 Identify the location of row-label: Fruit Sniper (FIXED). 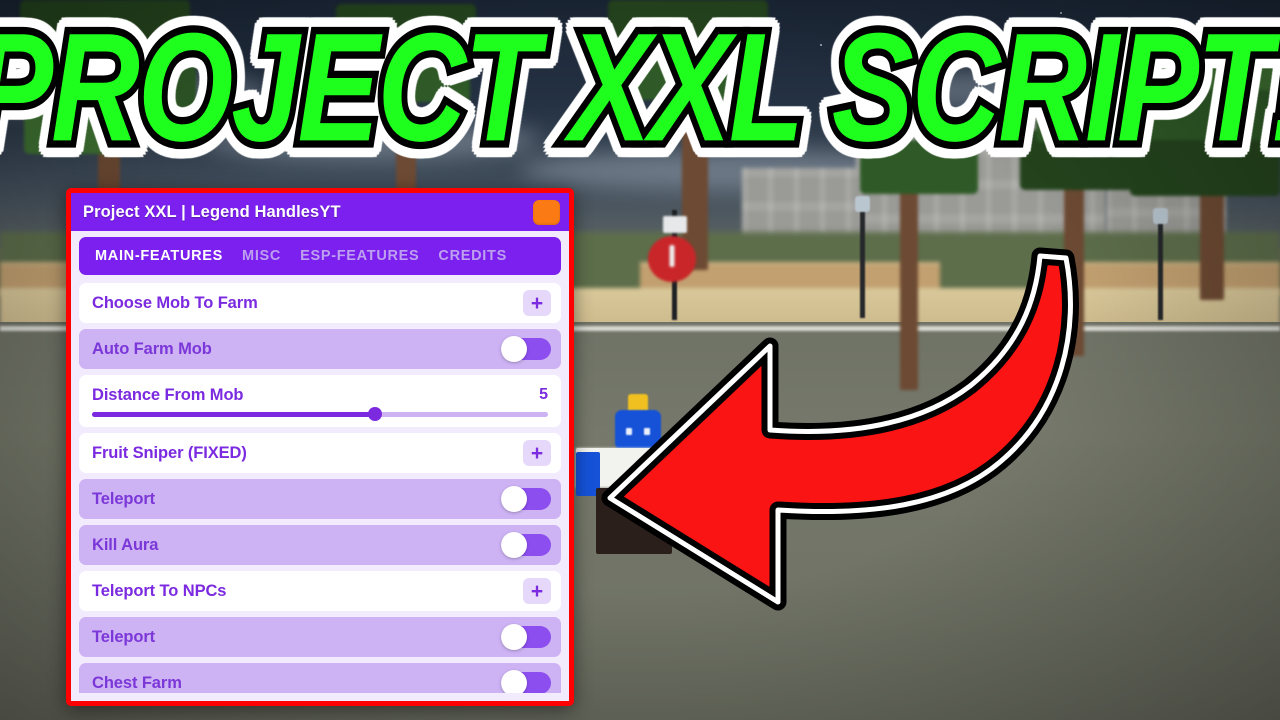
(169, 452).